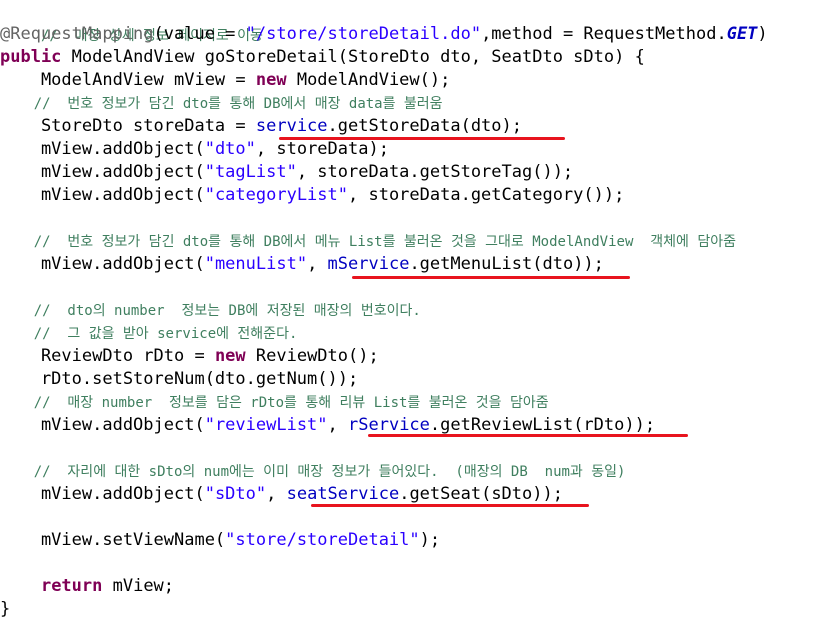 Image resolution: width=830 pixels, height=625 pixels. Describe the element at coordinates (312, 356) in the screenshot. I see `code-text: ReviewDto();` at that location.